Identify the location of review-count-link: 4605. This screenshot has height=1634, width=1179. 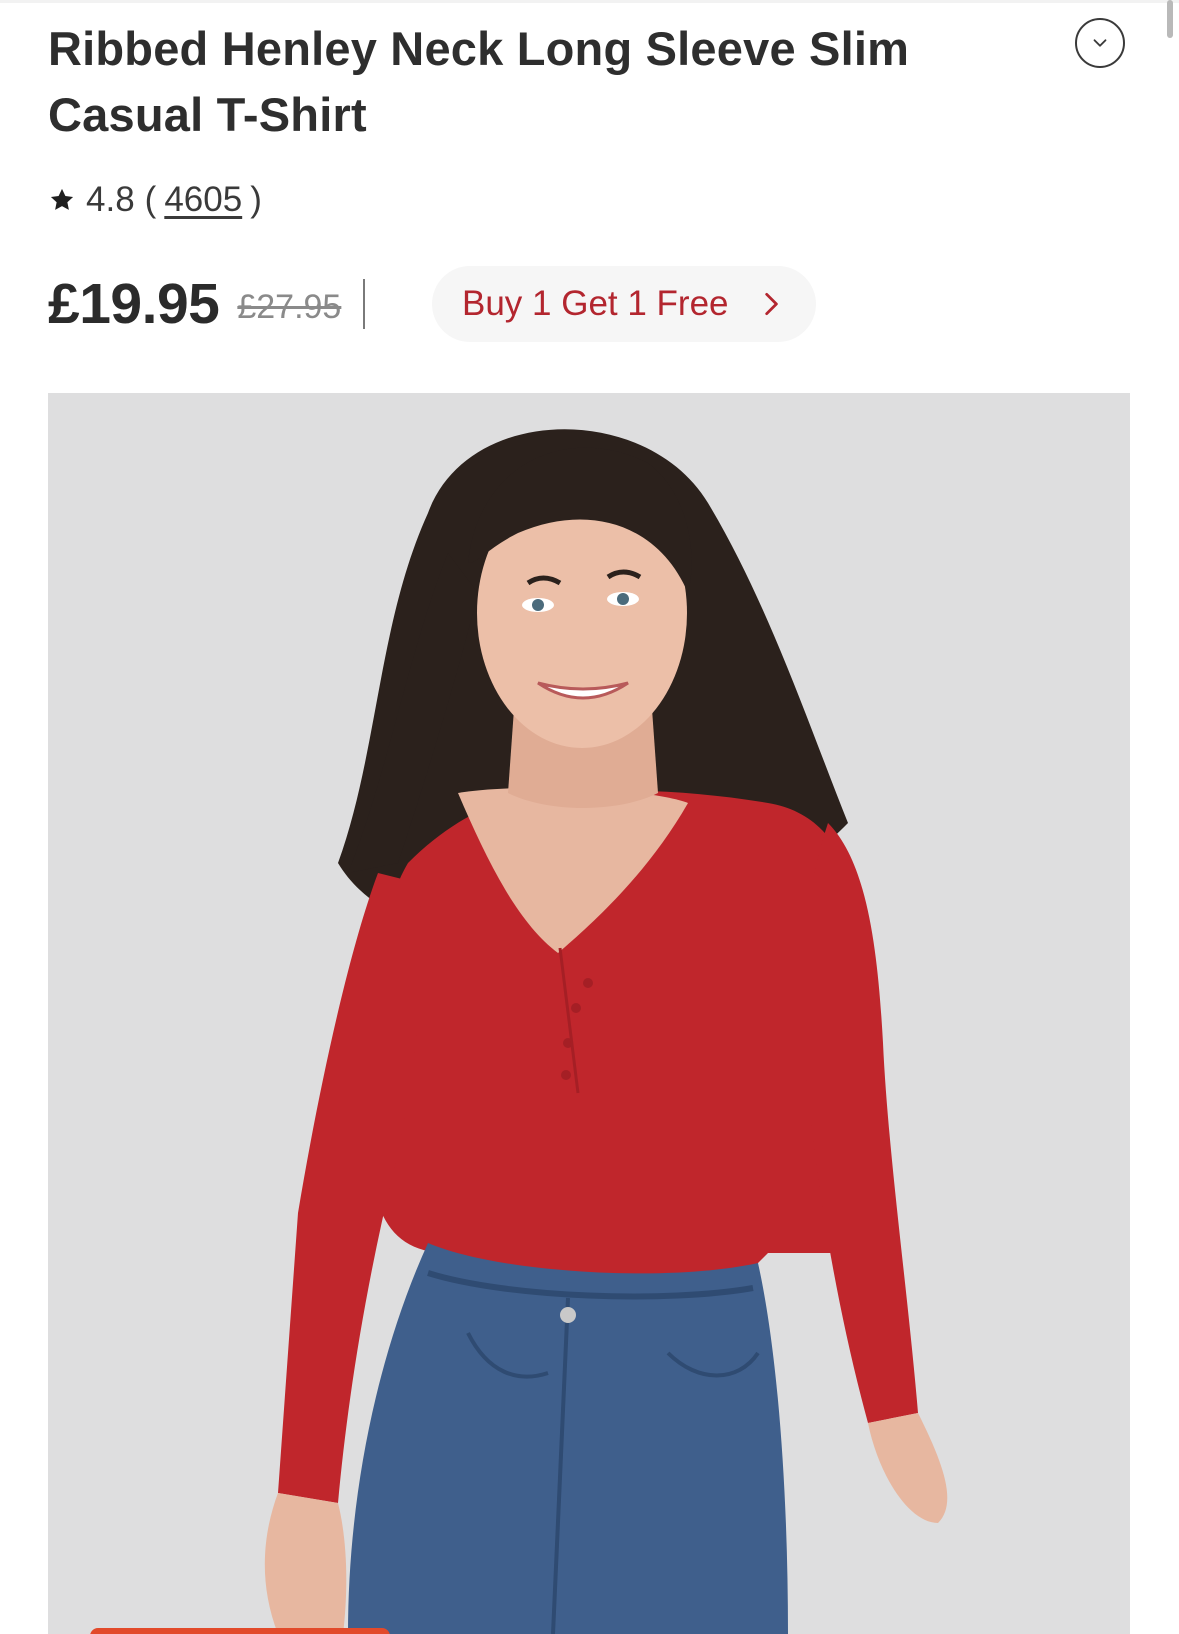
(203, 200).